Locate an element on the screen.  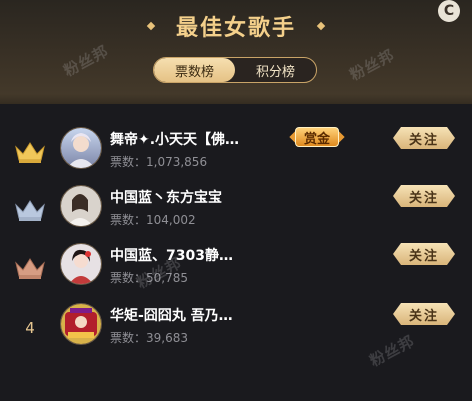
singer-name: 中国蓝丶东方宝宝 is located at coordinates (166, 197).